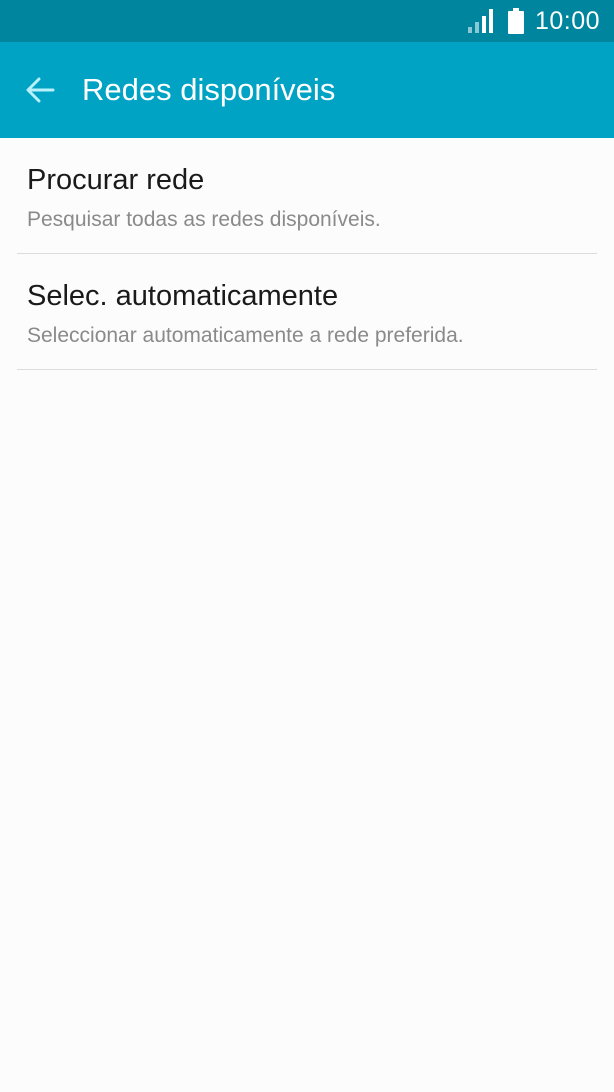  Describe the element at coordinates (116, 180) in the screenshot. I see `list-item-title: Procurar rede` at that location.